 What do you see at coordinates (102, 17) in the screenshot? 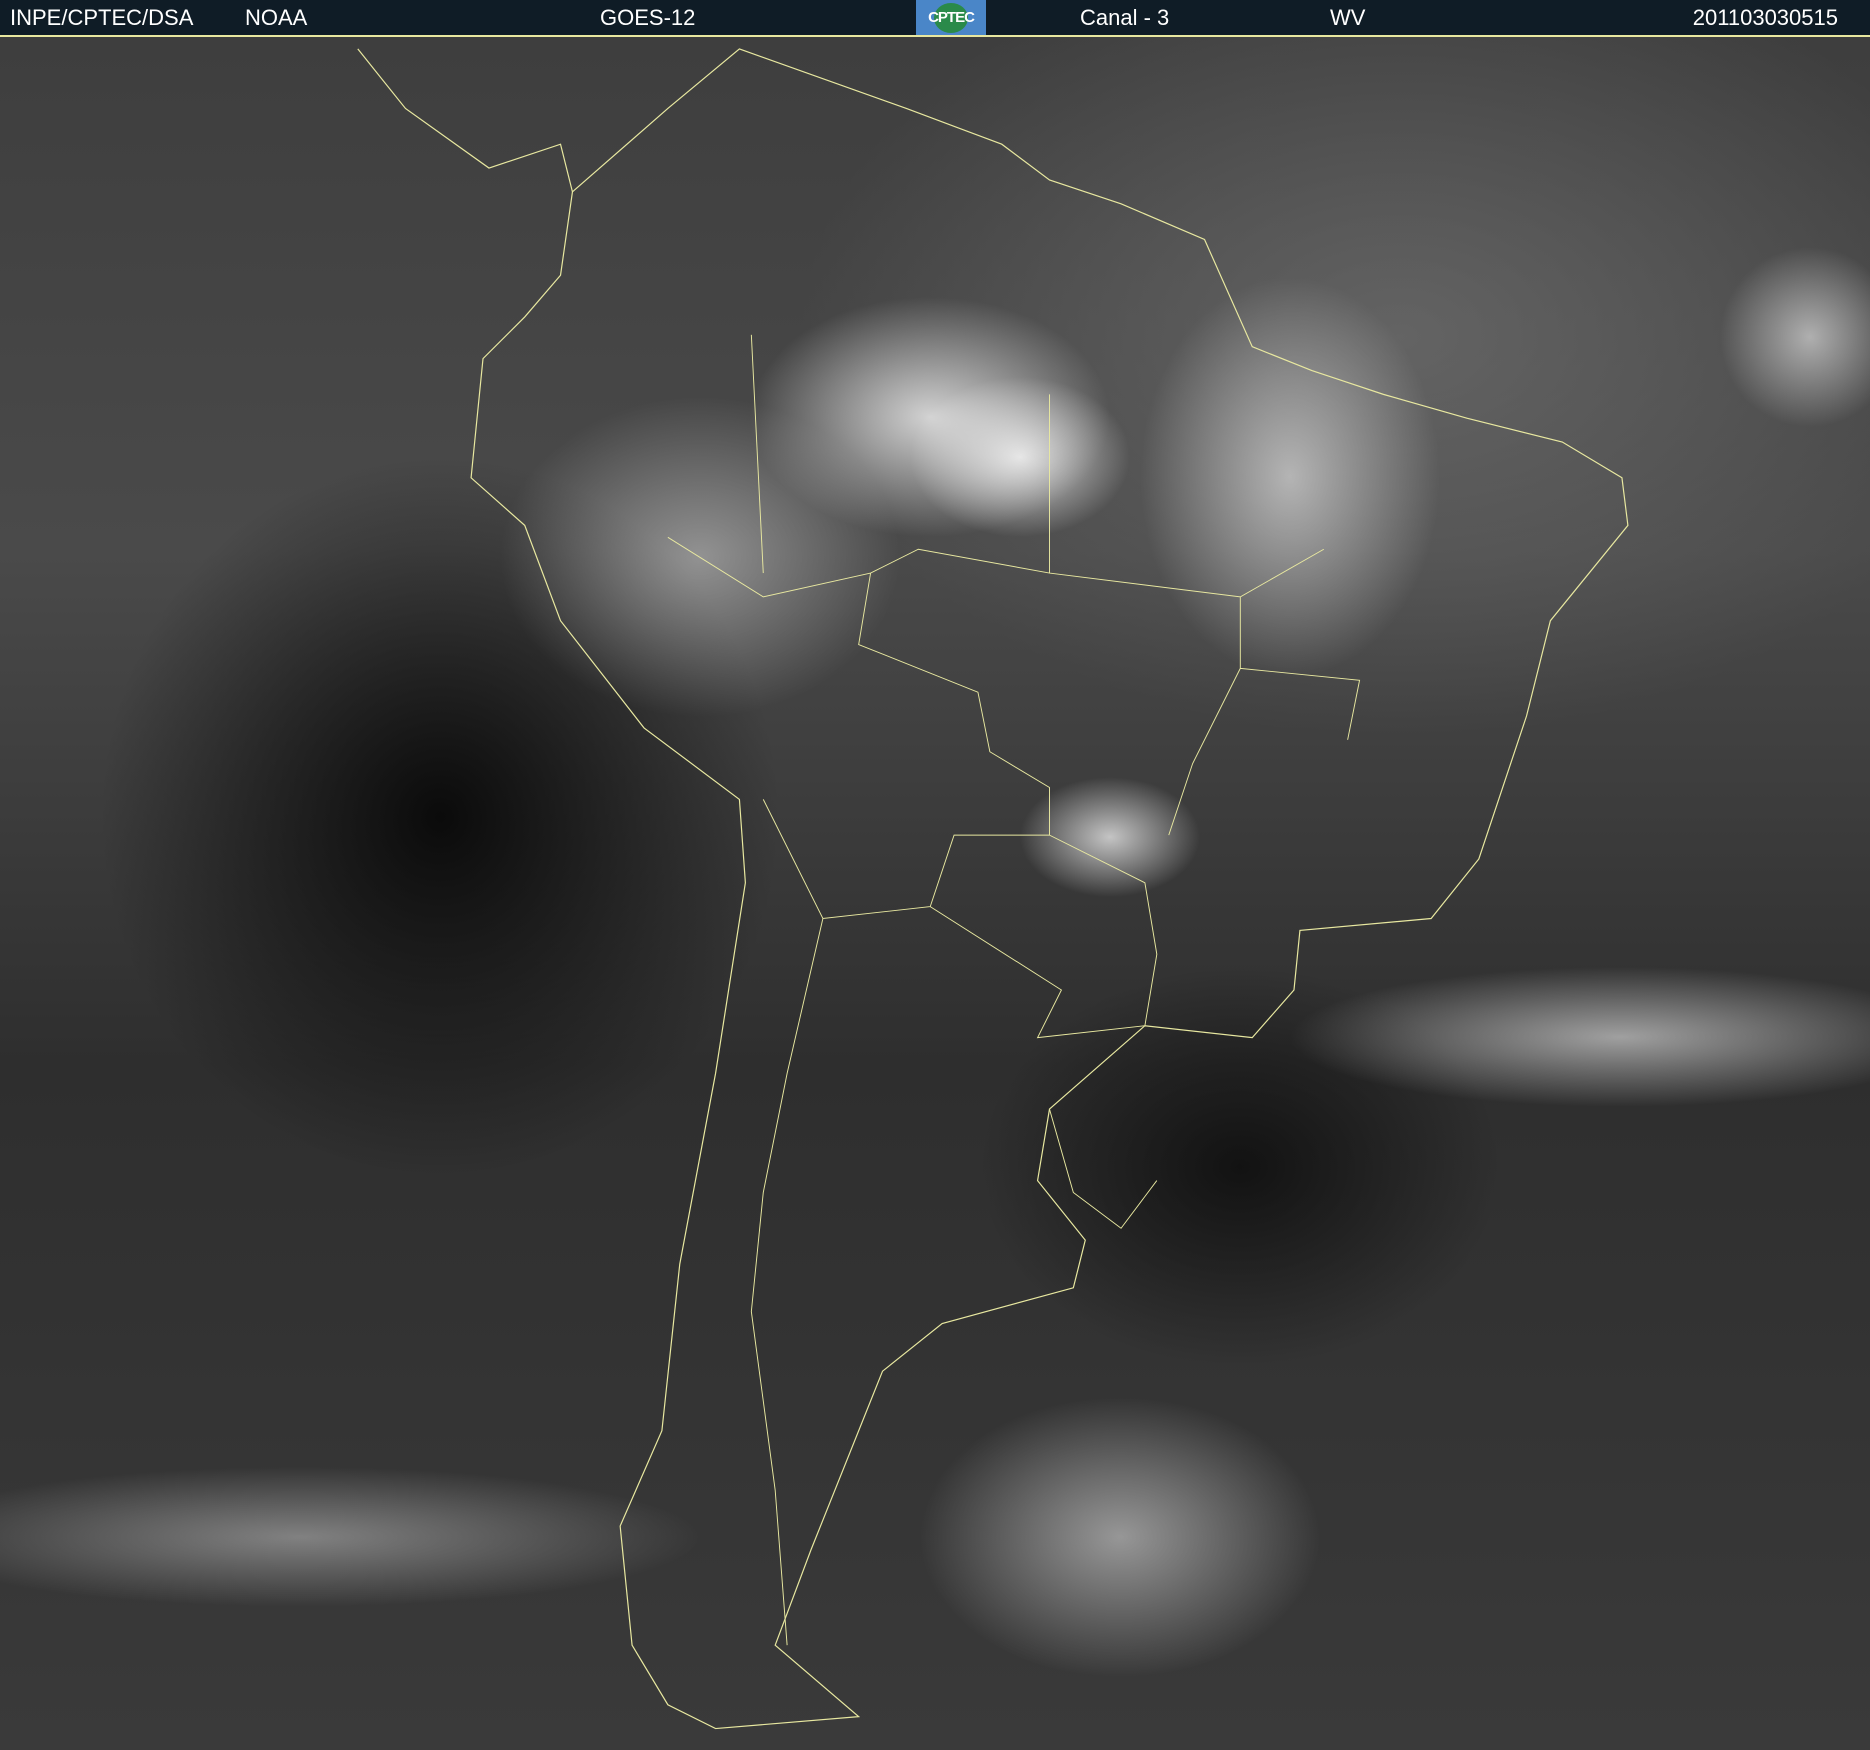
I see `source-label: INPE/CPTEC/DSA` at bounding box center [102, 17].